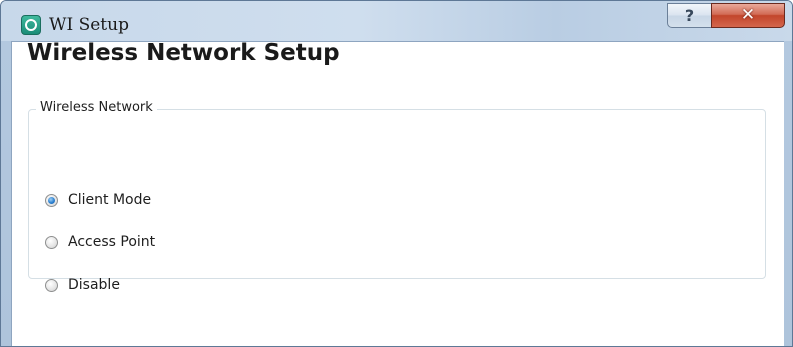 Image resolution: width=793 pixels, height=347 pixels. I want to click on radio-label: Client Mode, so click(110, 200).